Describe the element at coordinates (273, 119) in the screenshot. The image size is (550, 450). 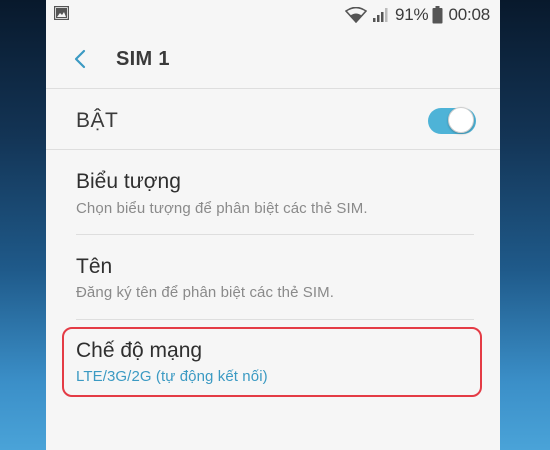
I see `sim-enable-row: BẬT` at that location.